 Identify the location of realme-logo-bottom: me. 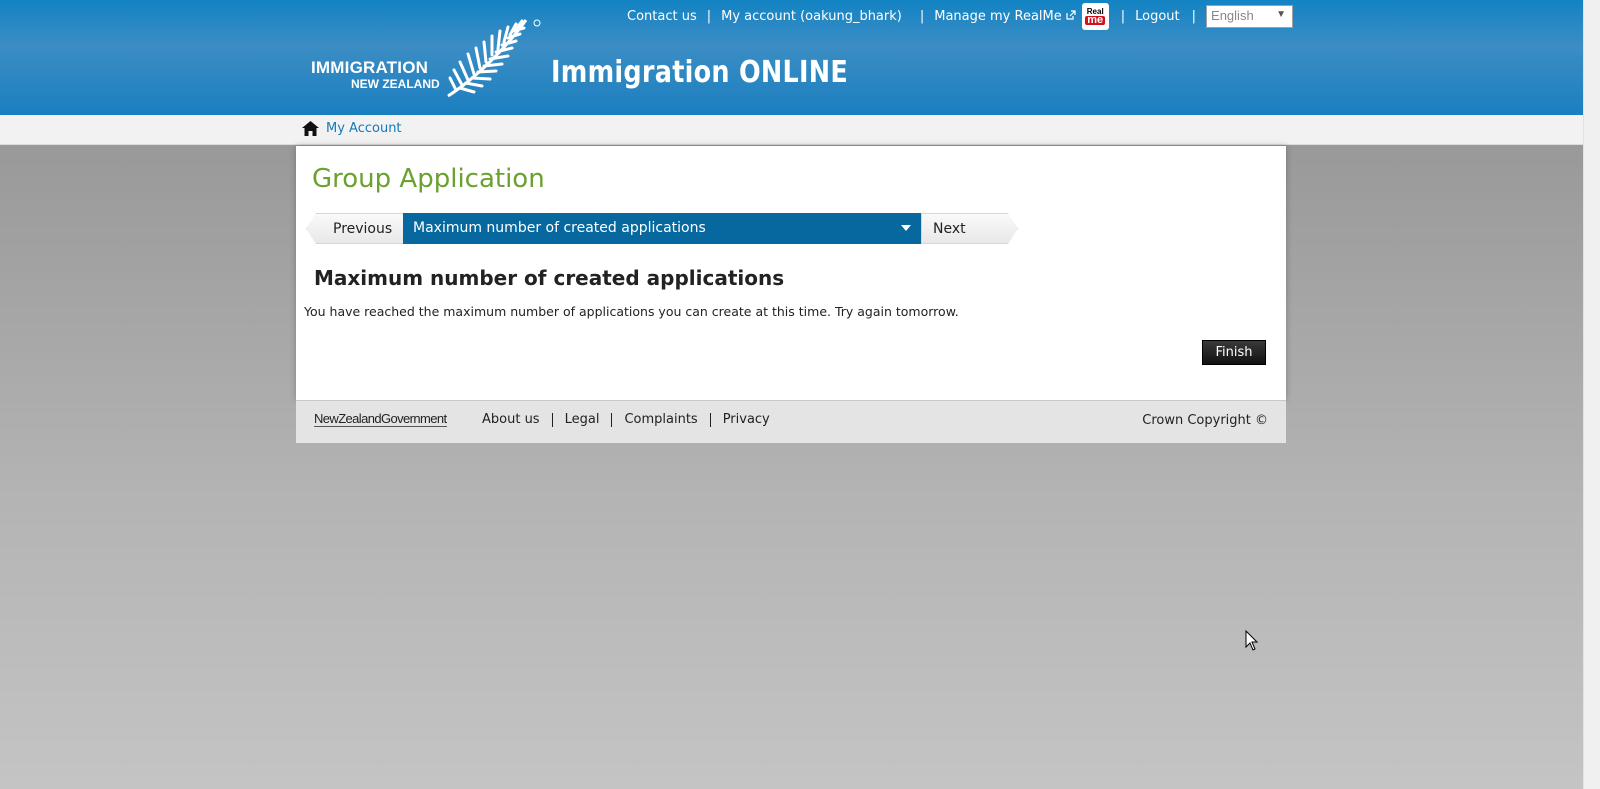
(1095, 20).